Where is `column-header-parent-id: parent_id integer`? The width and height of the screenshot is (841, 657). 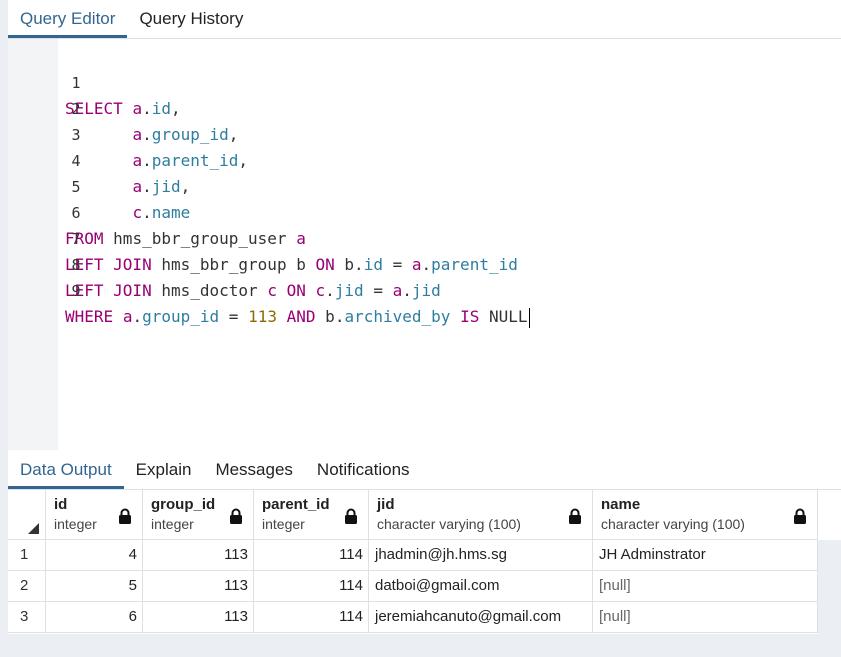 column-header-parent-id: parent_id integer is located at coordinates (311, 515).